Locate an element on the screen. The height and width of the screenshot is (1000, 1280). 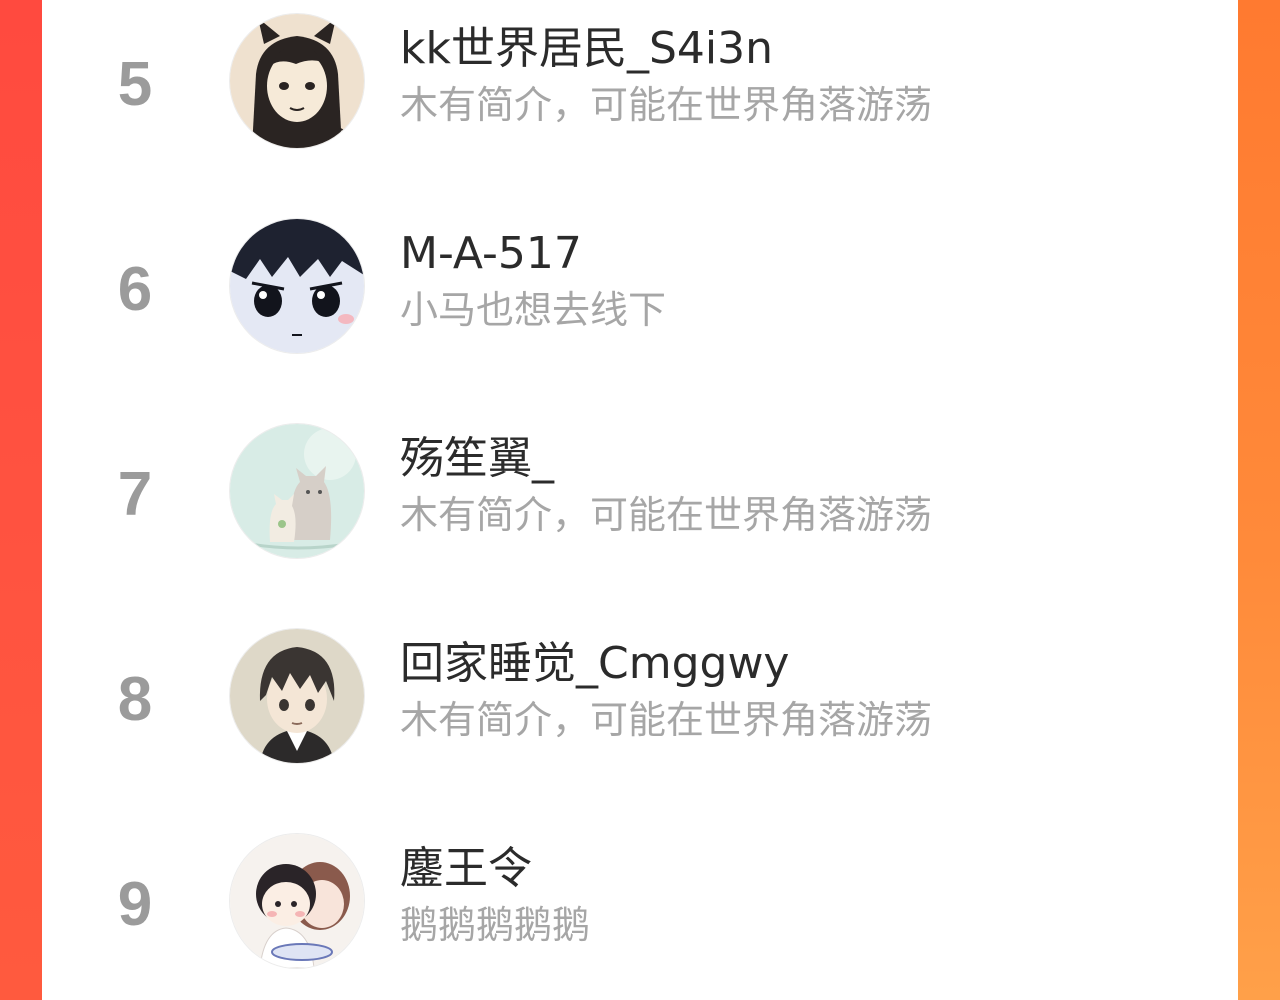
user-name: 回家睡觉_Cmggwy is located at coordinates (594, 664).